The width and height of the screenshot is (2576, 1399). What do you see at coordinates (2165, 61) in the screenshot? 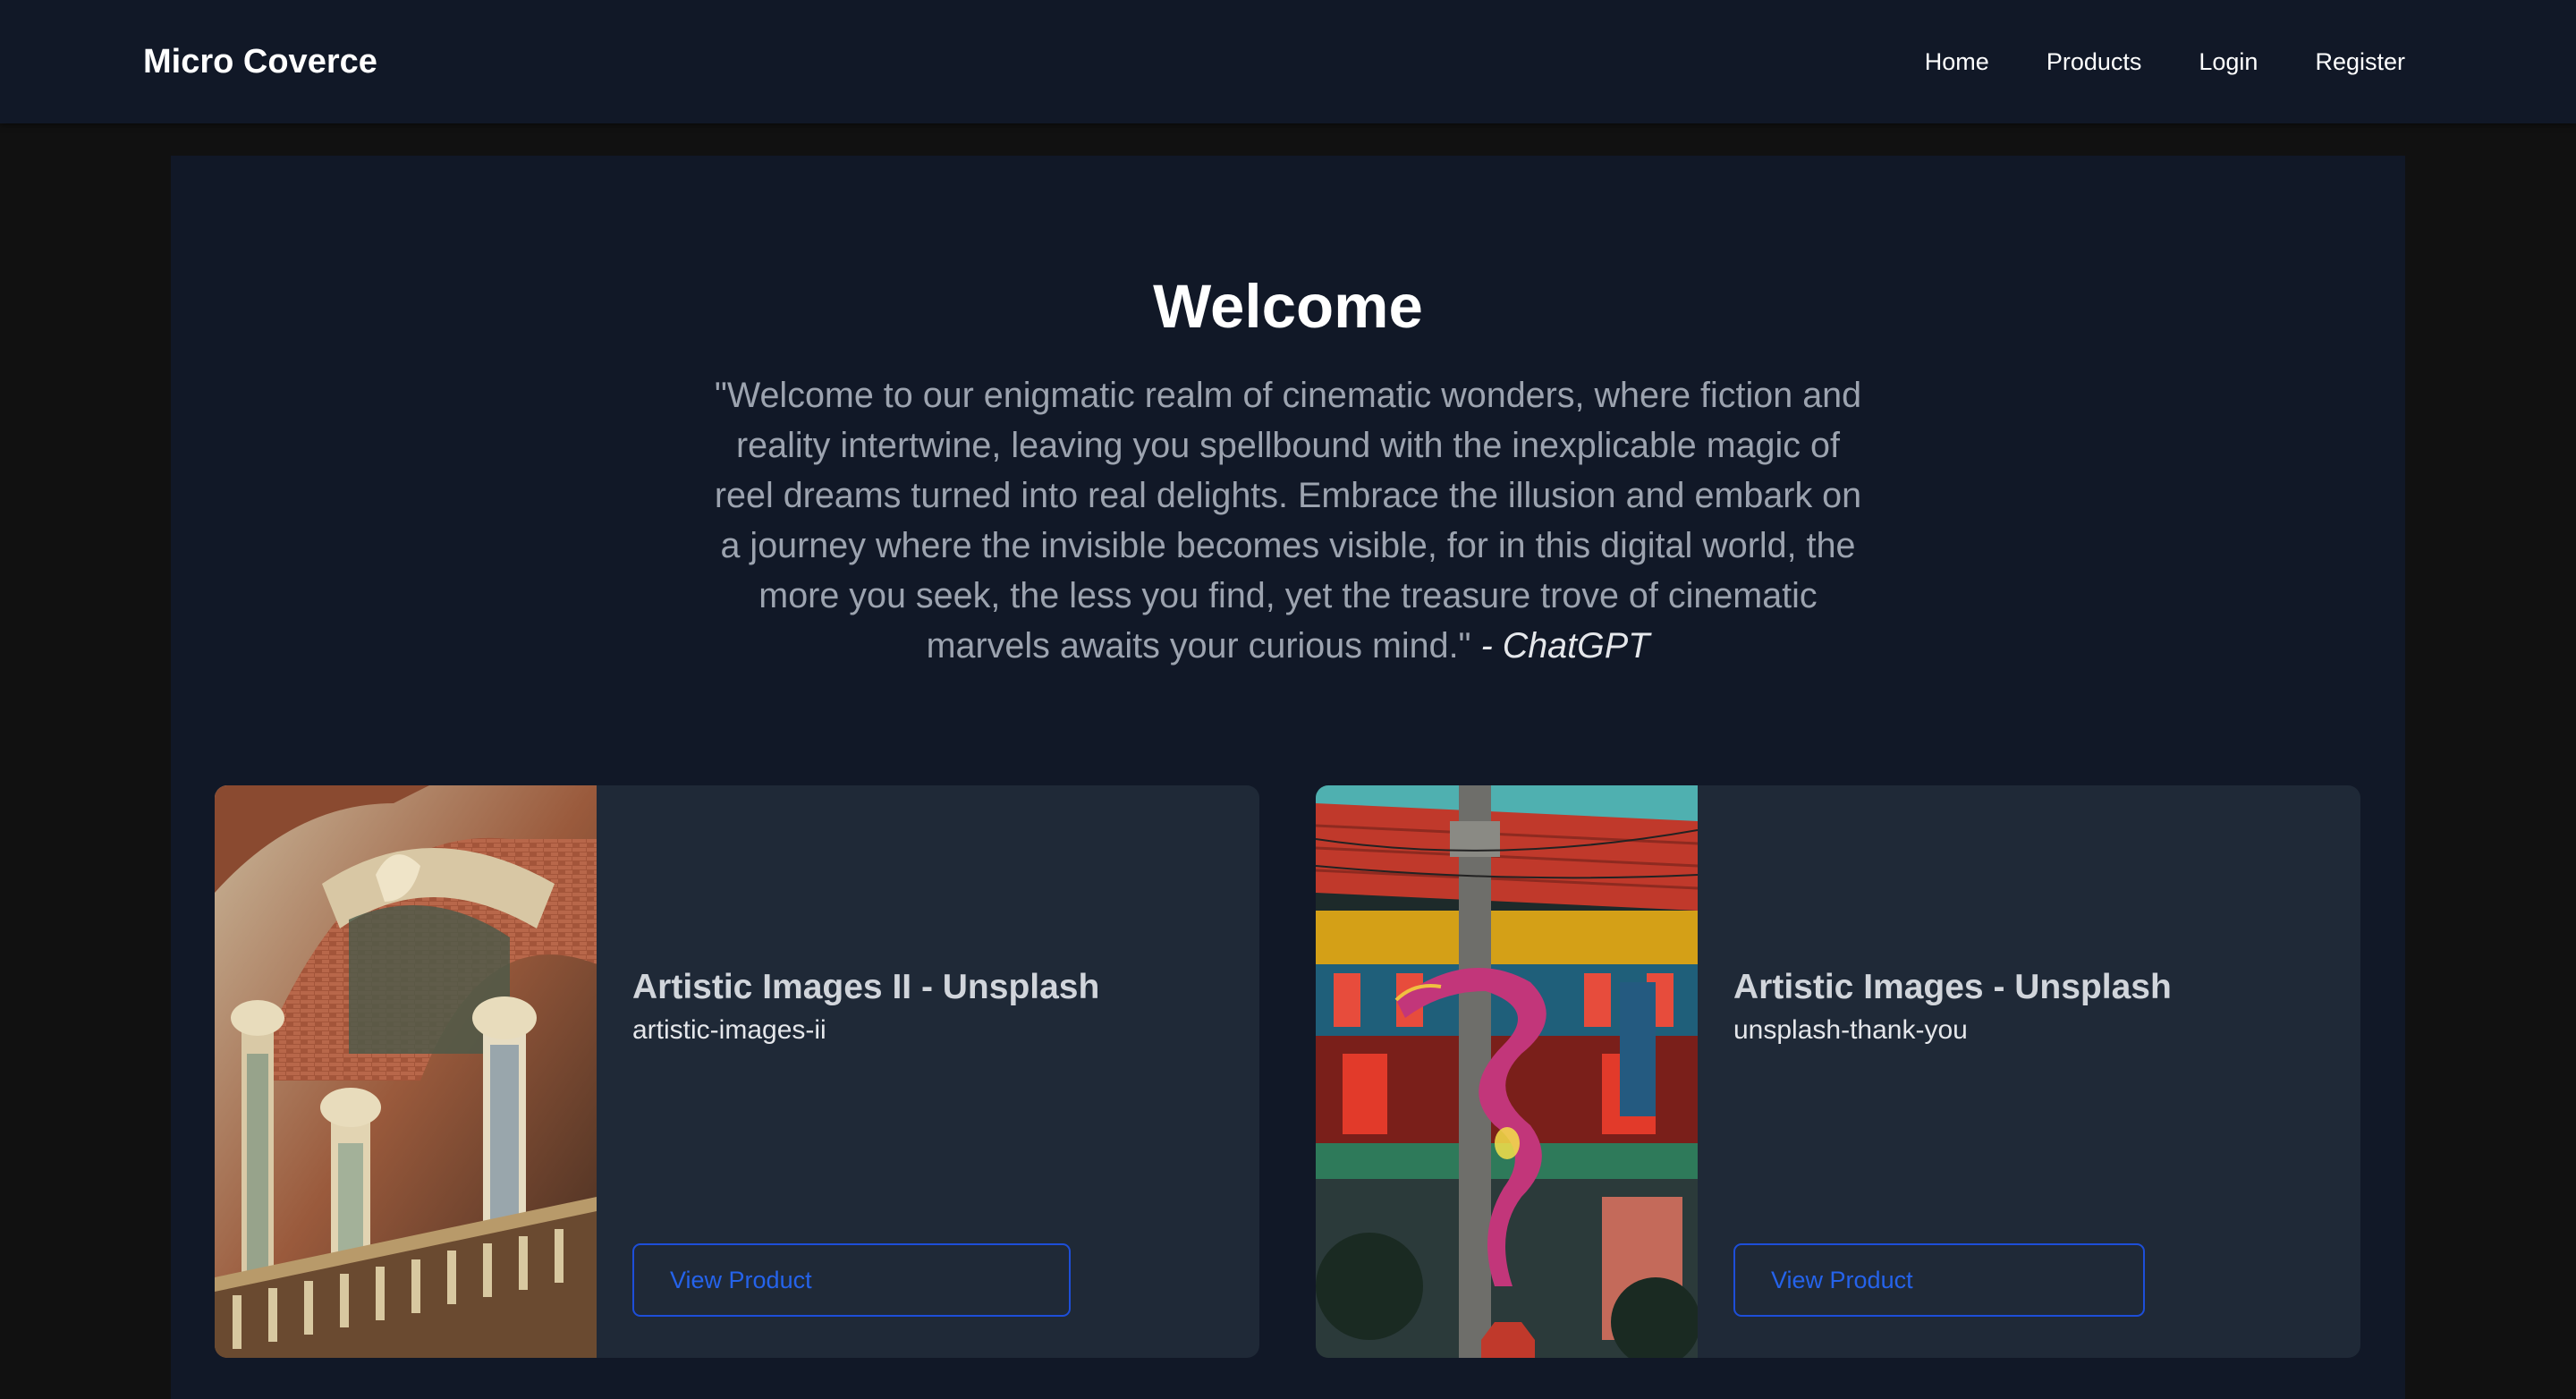
I see `nav-links: Home Products Login Register` at bounding box center [2165, 61].